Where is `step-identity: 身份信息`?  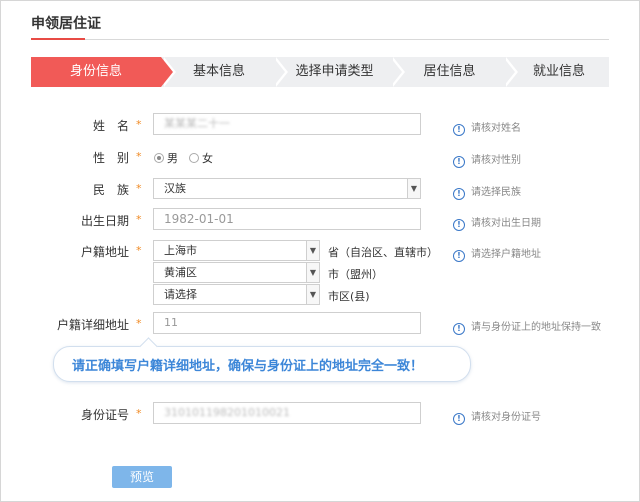 step-identity: 身份信息 is located at coordinates (103, 72).